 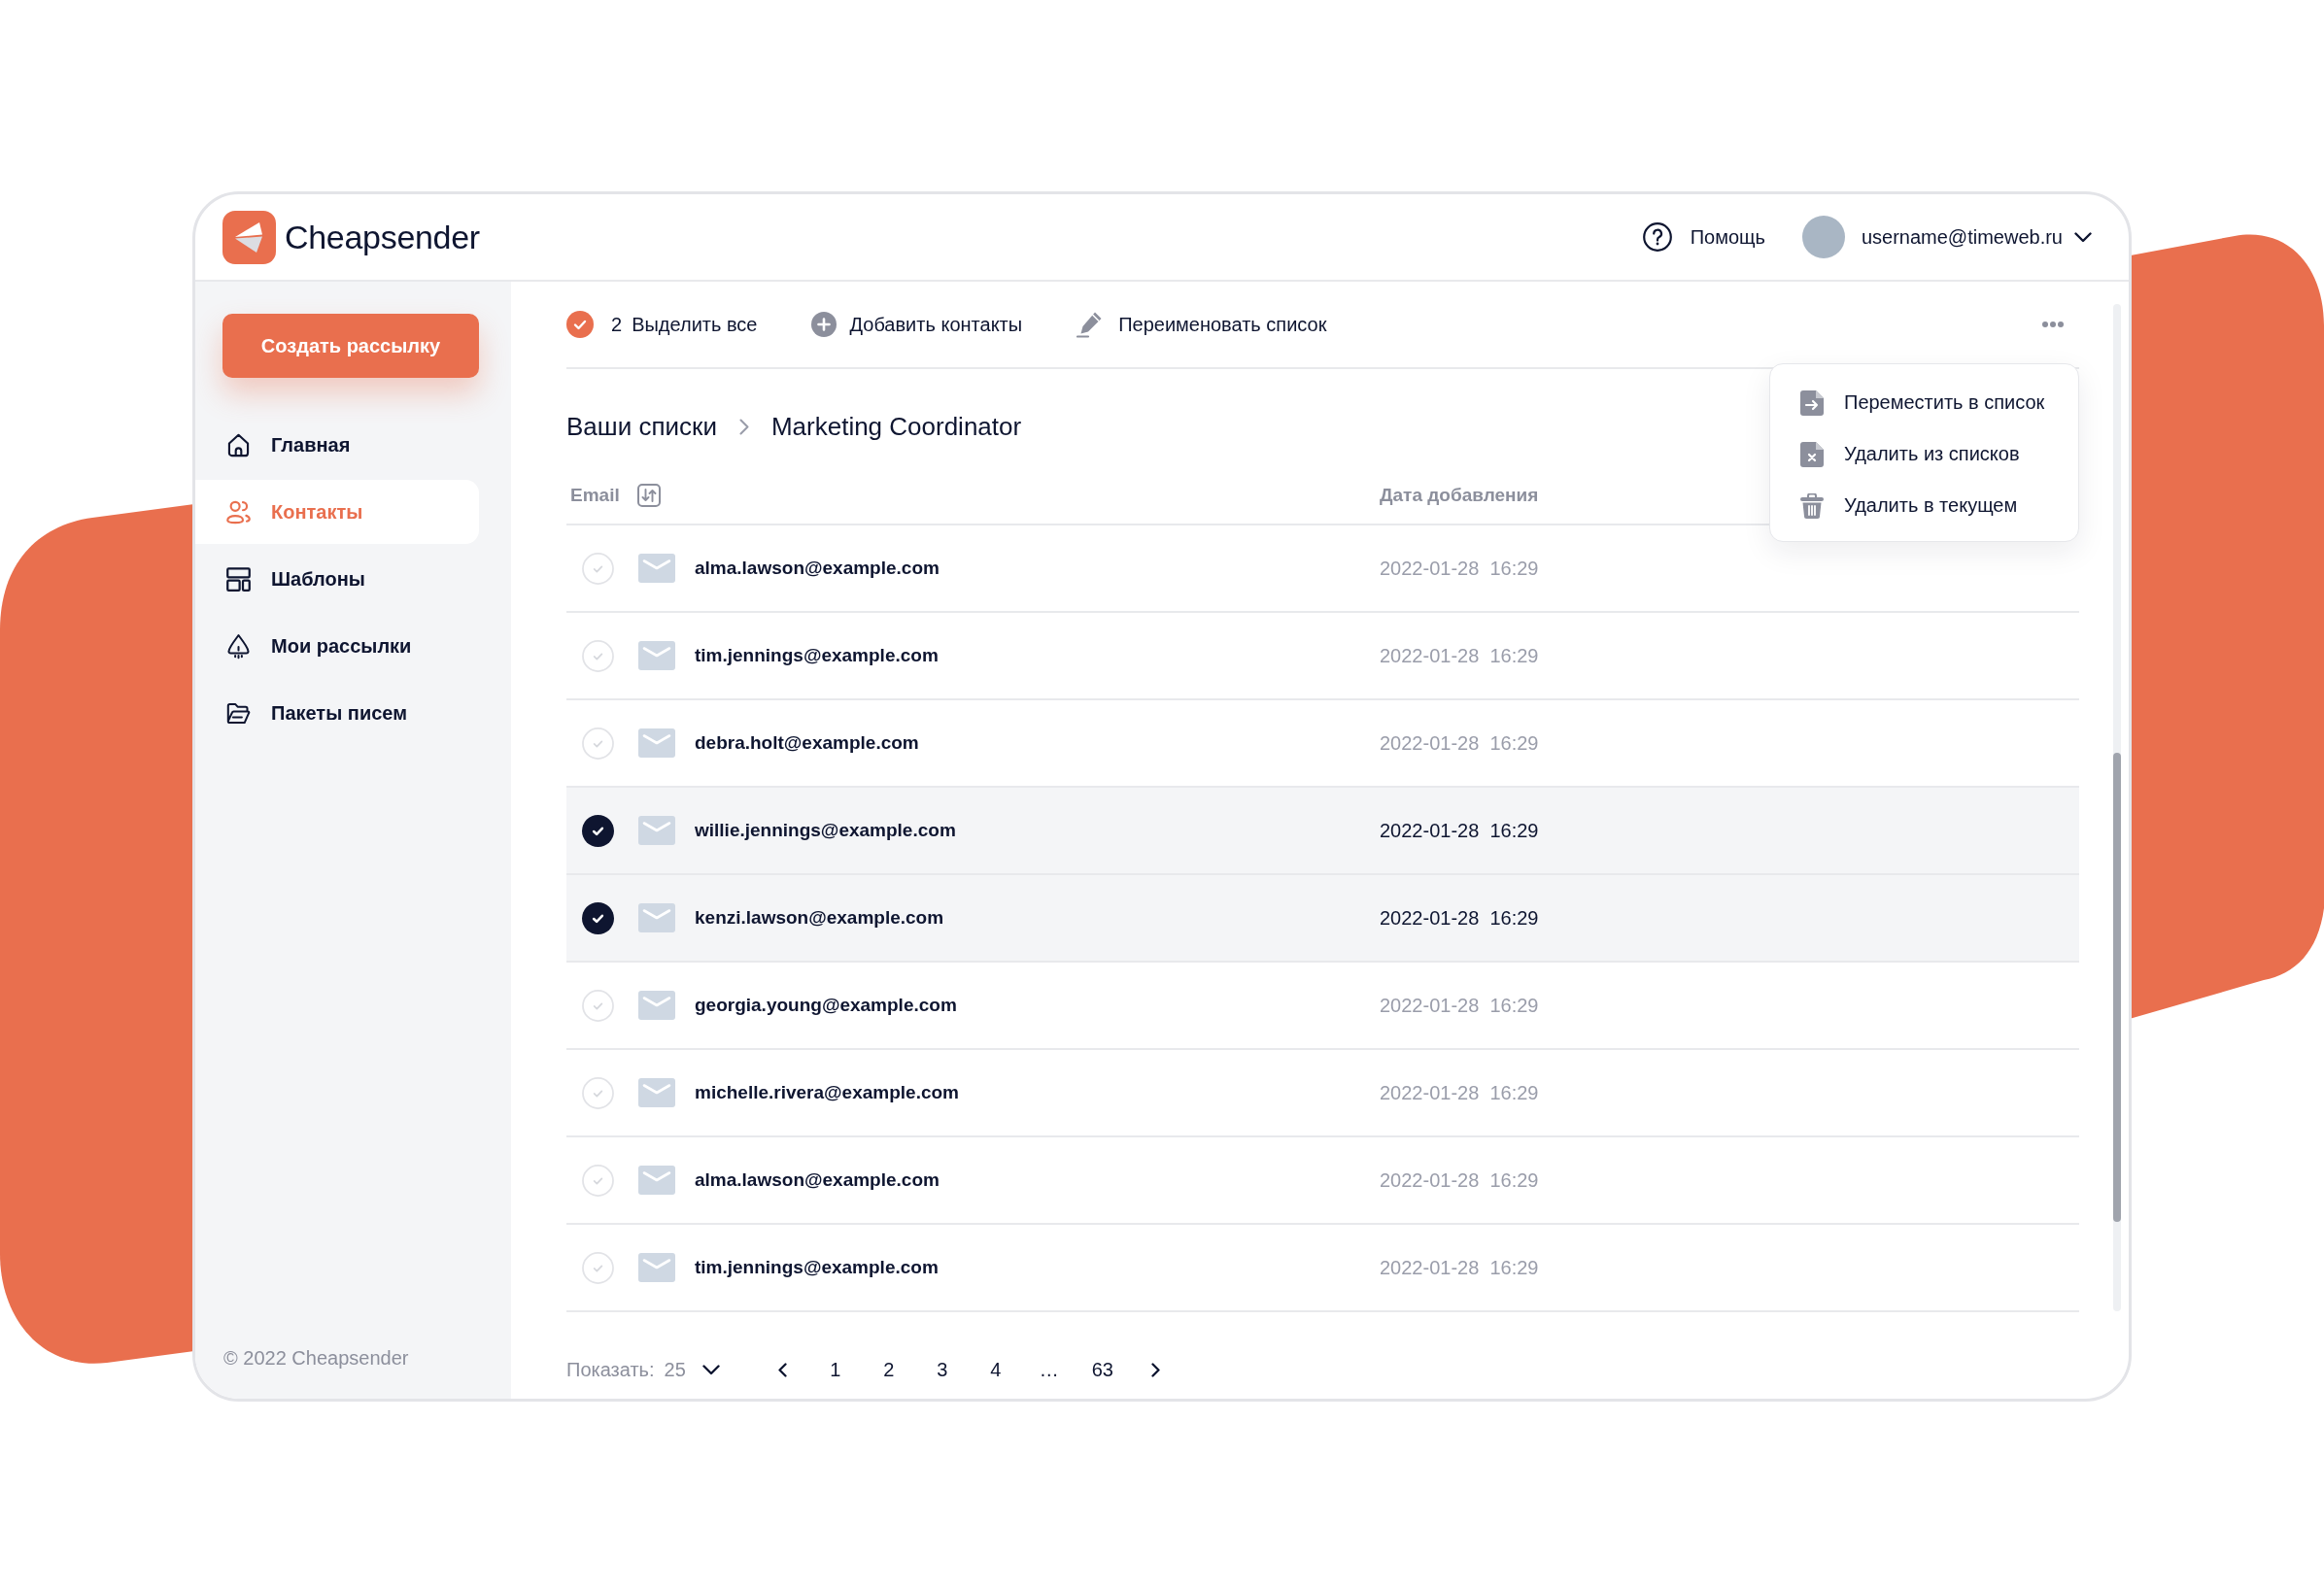 What do you see at coordinates (1322, 1181) in the screenshot?
I see `table-row: alma.lawson@example.com 2022-01-28 16:29` at bounding box center [1322, 1181].